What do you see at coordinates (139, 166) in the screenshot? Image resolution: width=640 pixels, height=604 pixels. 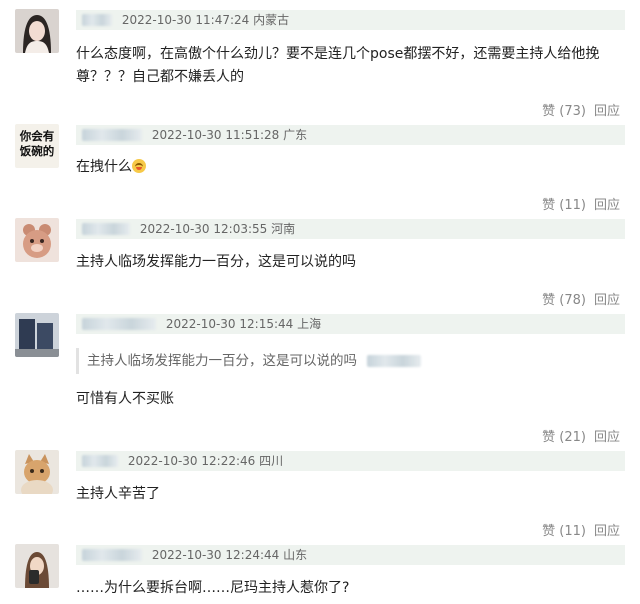 I see `laughing-emoji-icon` at bounding box center [139, 166].